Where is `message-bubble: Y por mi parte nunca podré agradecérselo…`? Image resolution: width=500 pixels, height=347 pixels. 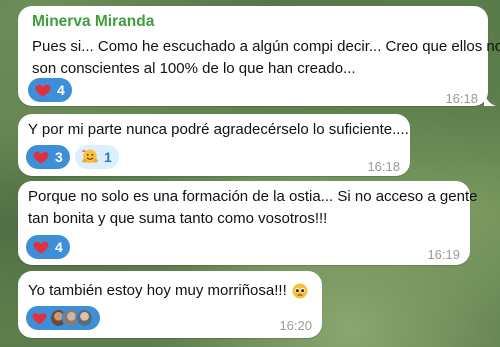
message-bubble: Y por mi parte nunca podré agradecérselo… is located at coordinates (214, 145).